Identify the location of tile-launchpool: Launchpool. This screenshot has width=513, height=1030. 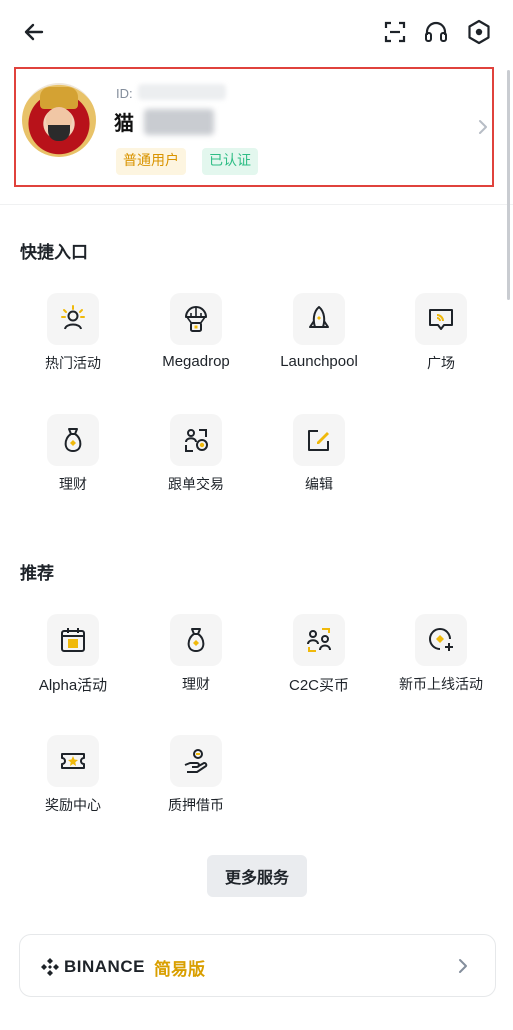
(319, 343).